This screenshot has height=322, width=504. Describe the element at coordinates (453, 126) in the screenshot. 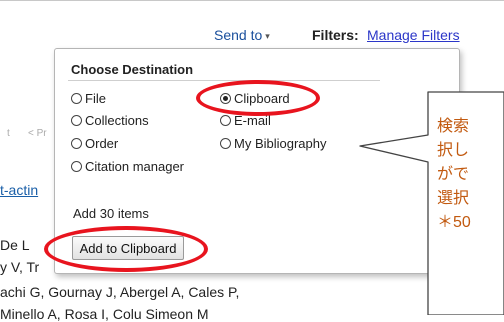

I see `callout-line-1: 検索` at that location.